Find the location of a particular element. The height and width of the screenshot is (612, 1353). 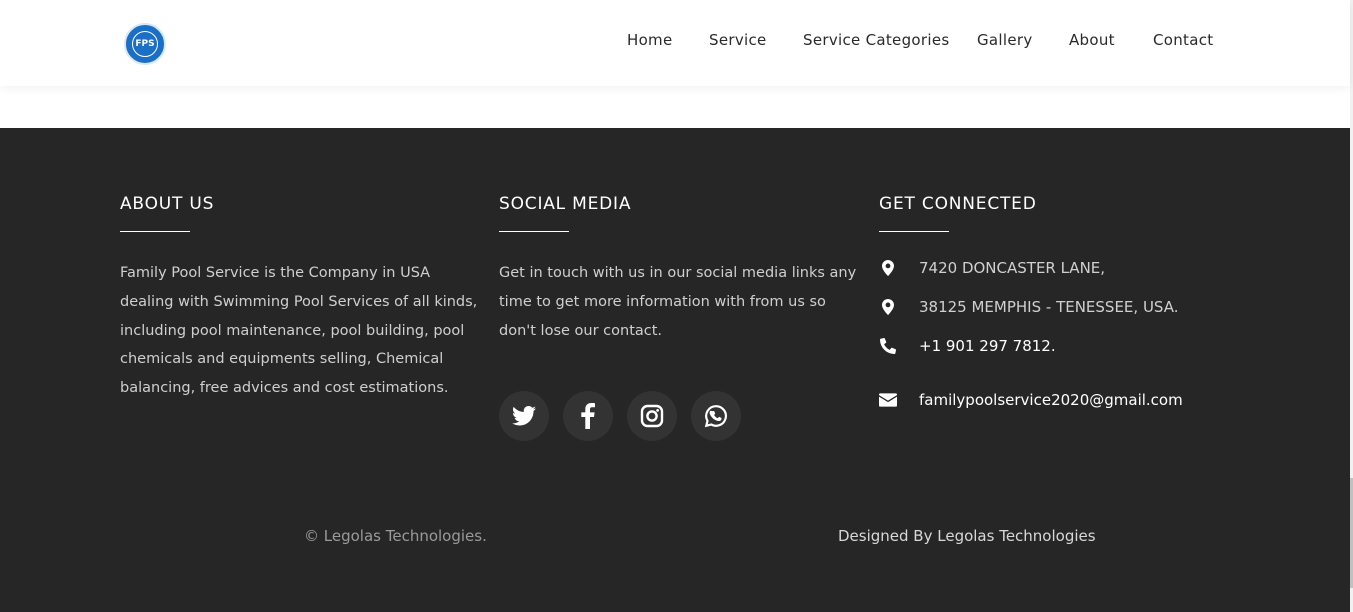

contact-address-line1: 7420 DONCASTER LANE, is located at coordinates (992, 268).